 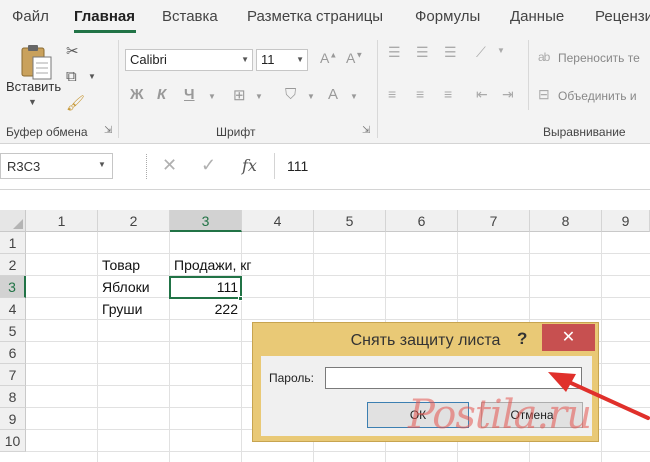 What do you see at coordinates (206, 309) in the screenshot?
I see `cell-sales: 222` at bounding box center [206, 309].